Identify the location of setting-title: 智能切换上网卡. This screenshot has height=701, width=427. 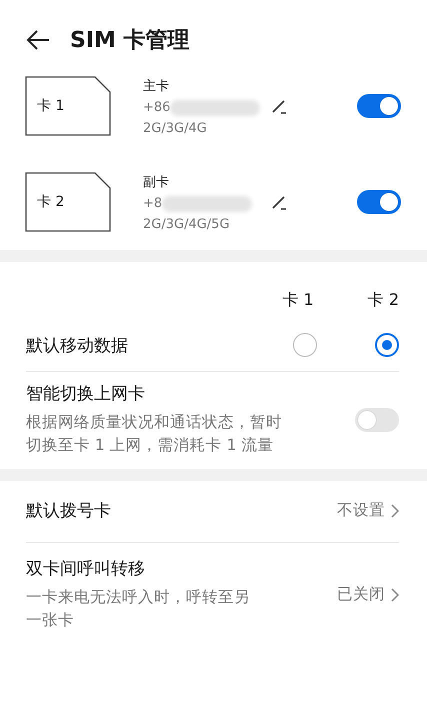
(86, 394).